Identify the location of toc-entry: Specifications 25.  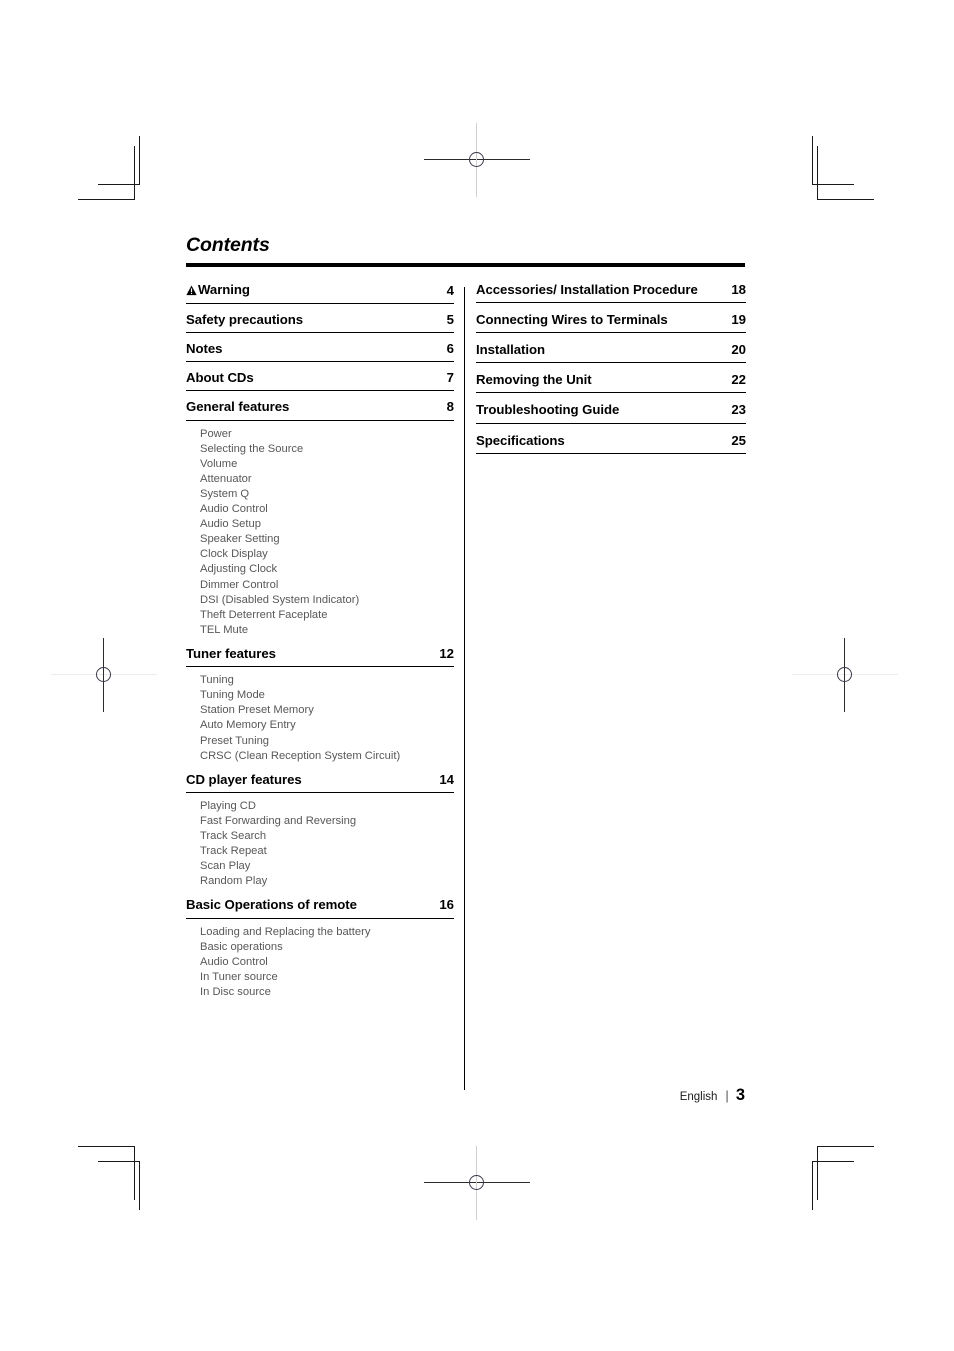
(611, 443).